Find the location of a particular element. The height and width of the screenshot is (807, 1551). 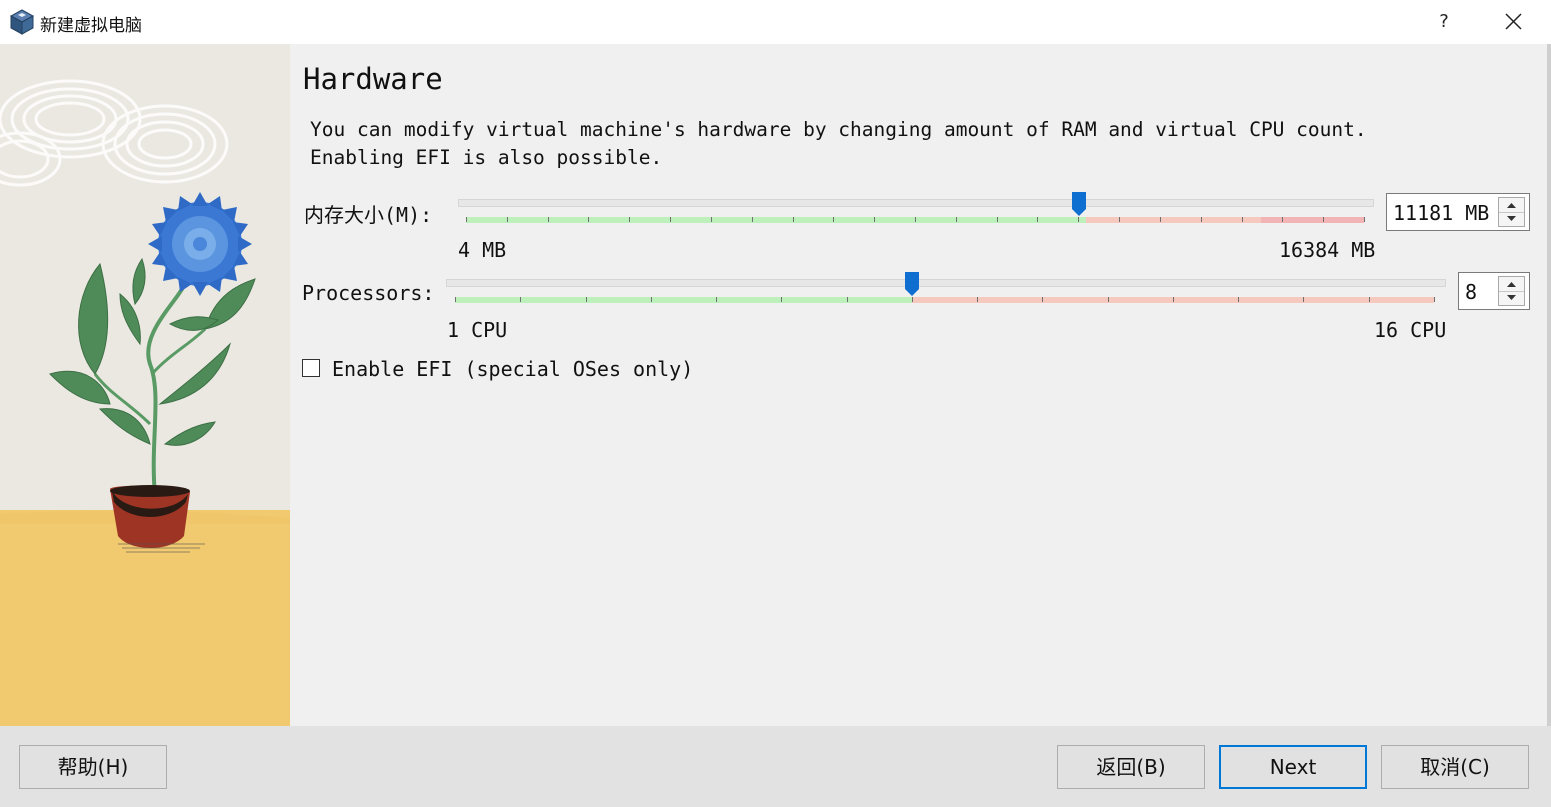

virtualbox-cube-icon is located at coordinates (22, 22).